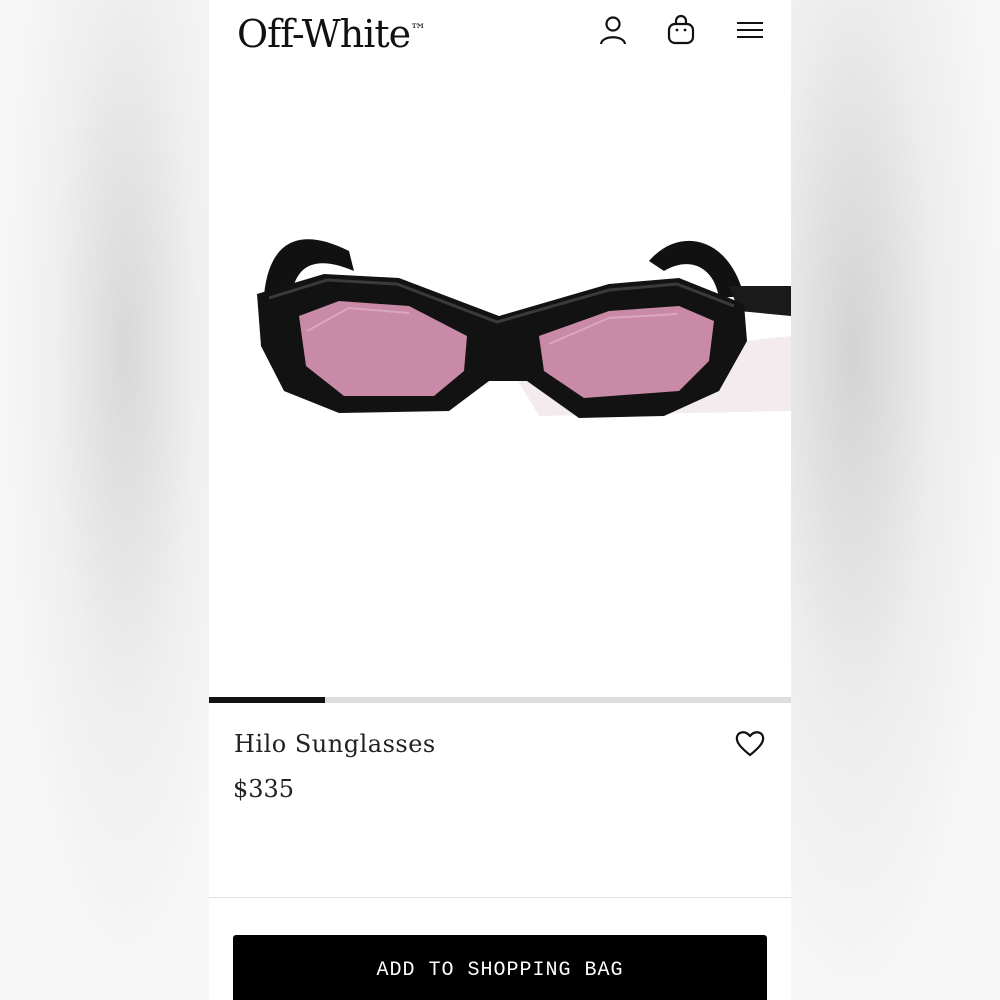 The height and width of the screenshot is (1000, 1000). Describe the element at coordinates (750, 30) in the screenshot. I see `hamburger-menu-icon` at that location.